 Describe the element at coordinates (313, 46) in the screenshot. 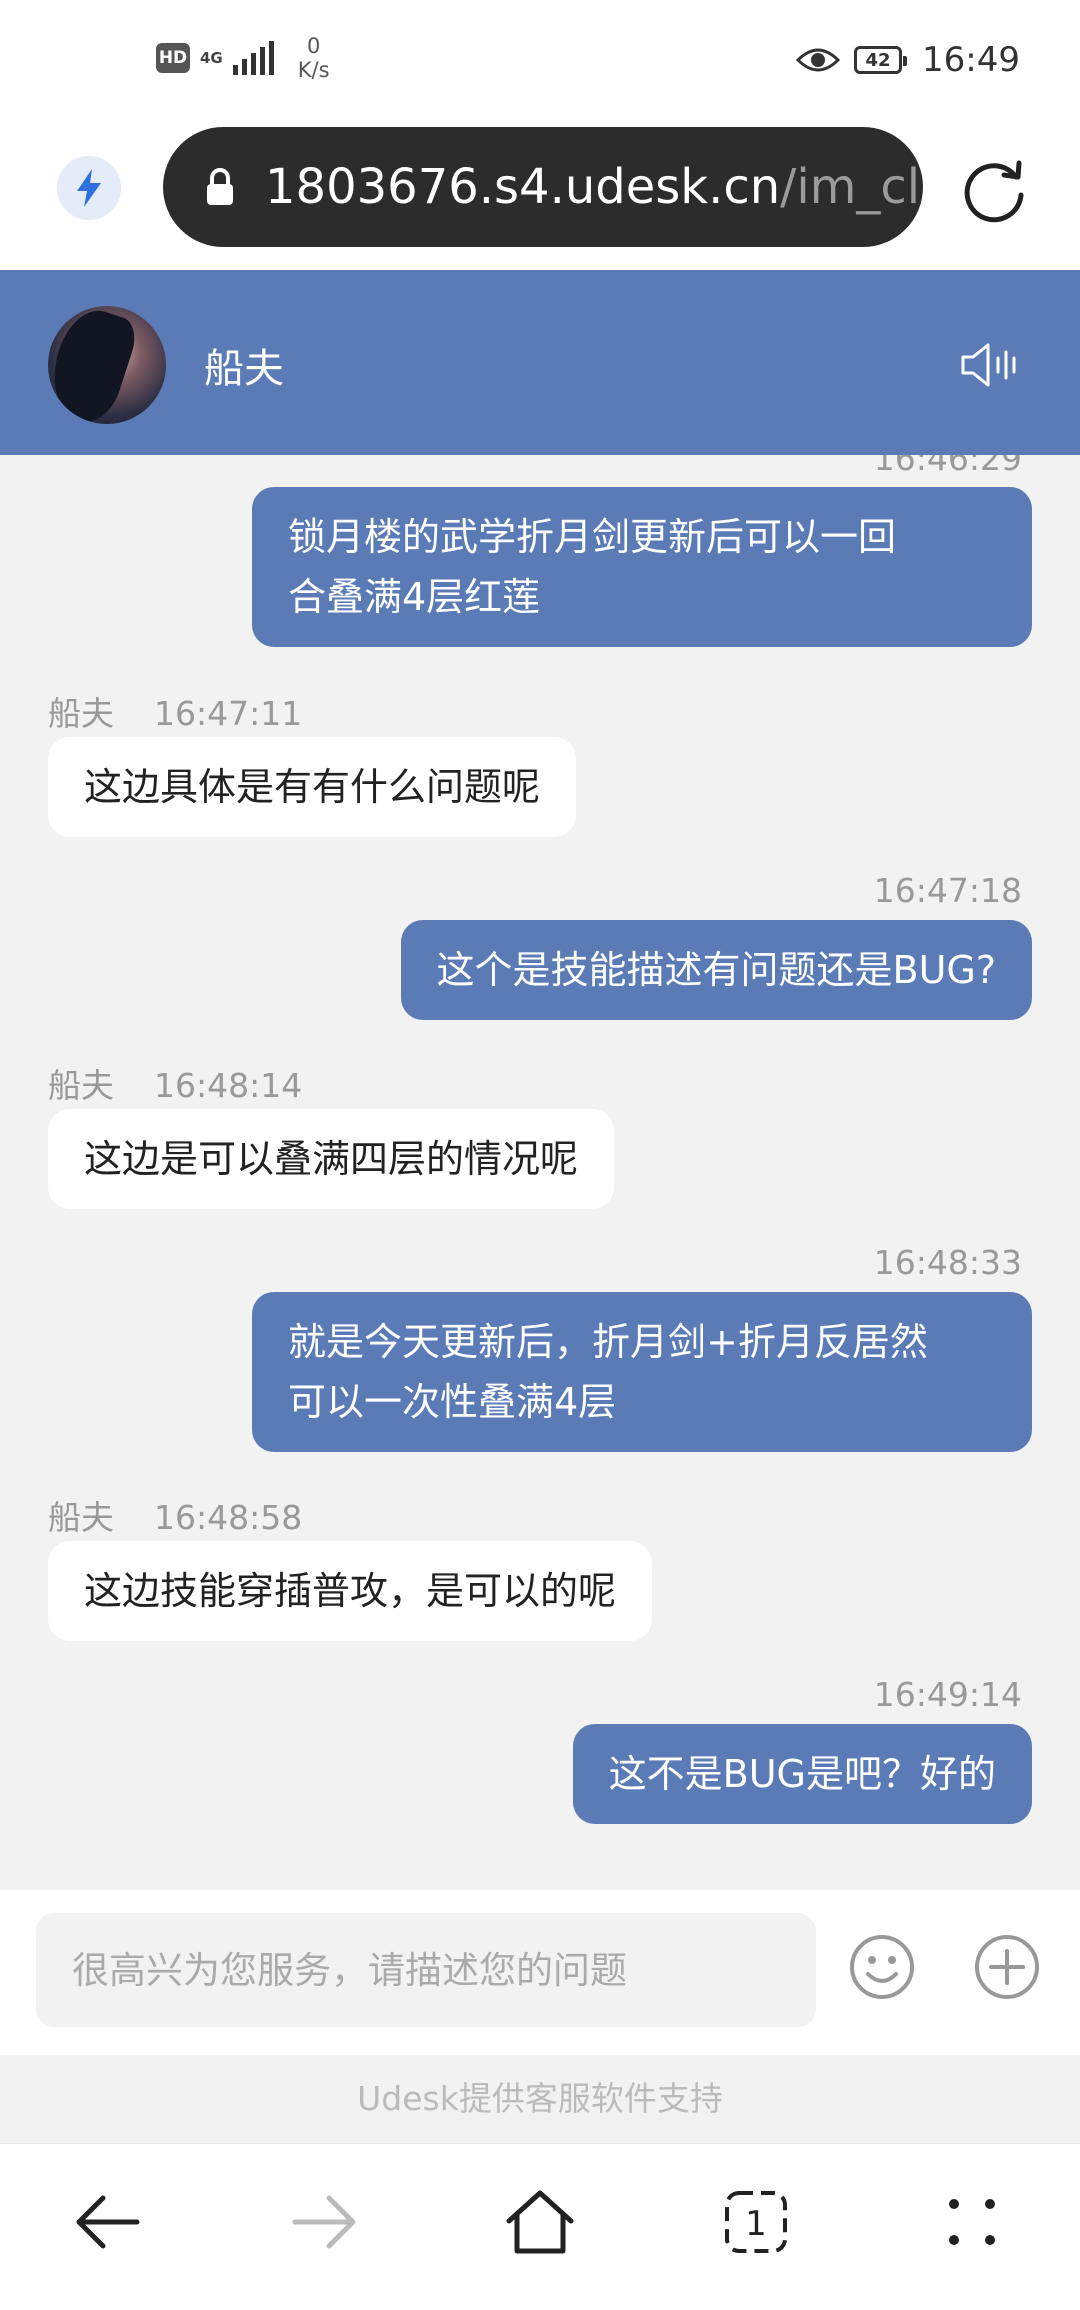

I see `speed-value: 0` at that location.